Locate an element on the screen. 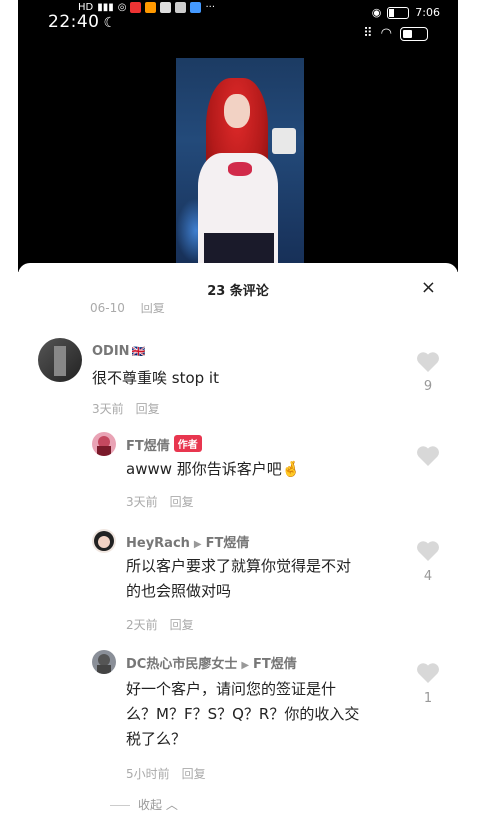 Image resolution: width=484 pixels, height=827 pixels. app-icon-blue is located at coordinates (196, 7).